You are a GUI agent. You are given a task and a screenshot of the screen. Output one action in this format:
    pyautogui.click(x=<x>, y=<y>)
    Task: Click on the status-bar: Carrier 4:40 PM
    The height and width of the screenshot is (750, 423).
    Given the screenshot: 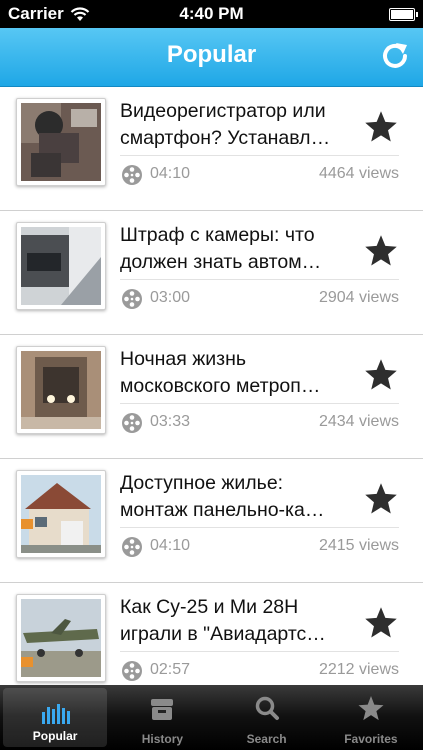 What is the action you would take?
    pyautogui.click(x=211, y=14)
    